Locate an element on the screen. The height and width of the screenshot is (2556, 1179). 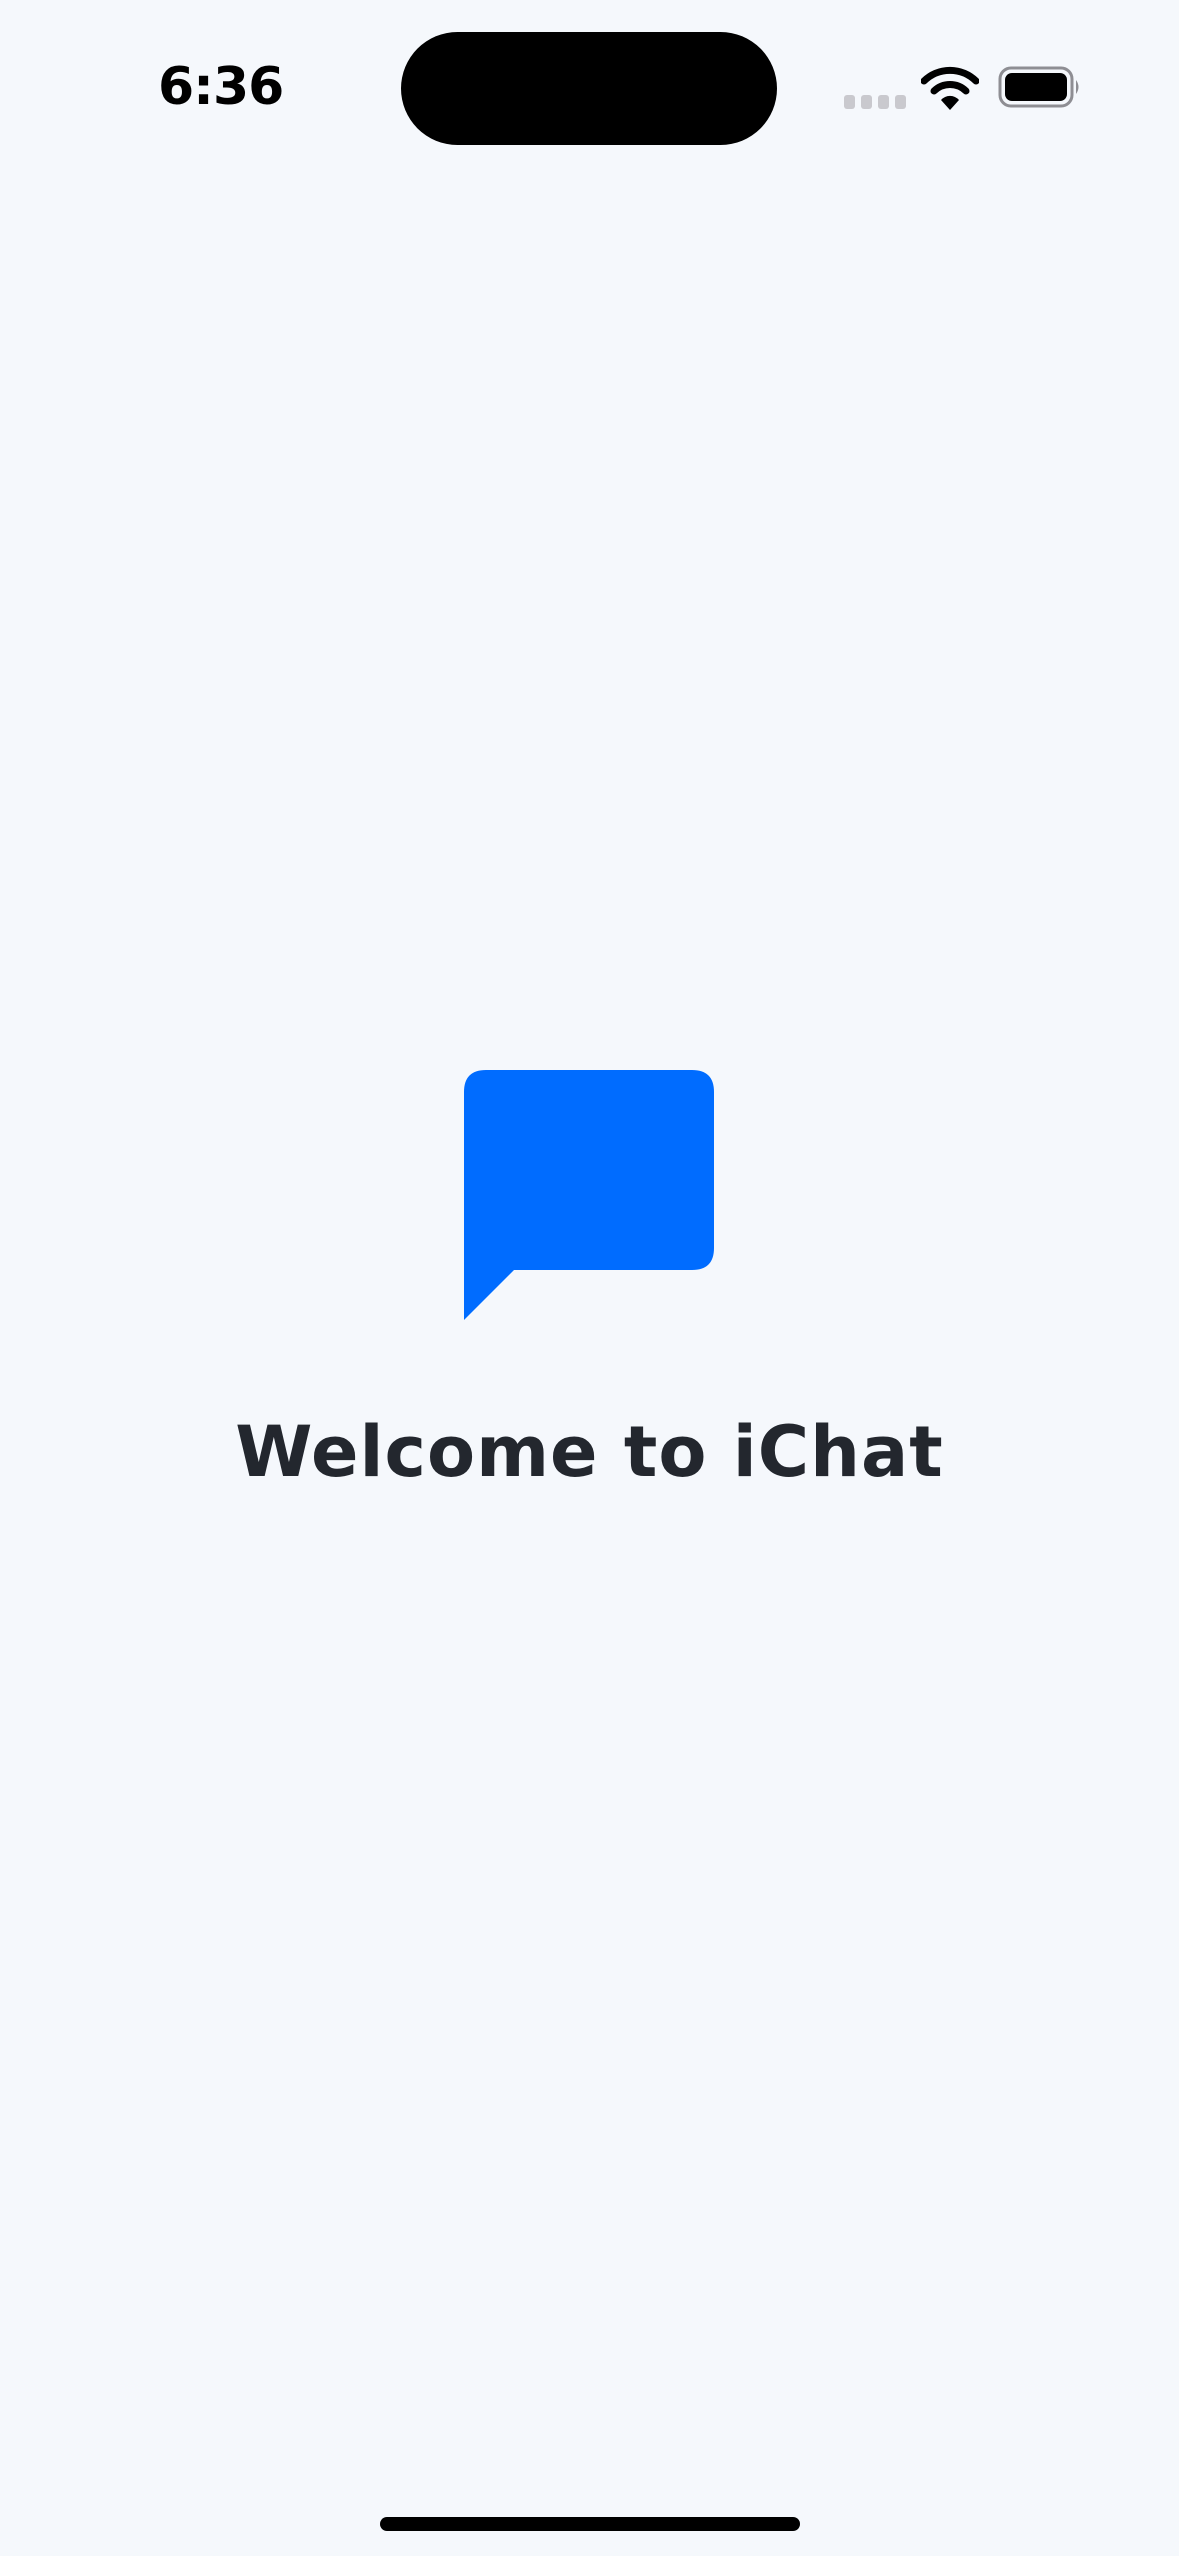
cellular-signal-icon is located at coordinates (875, 102).